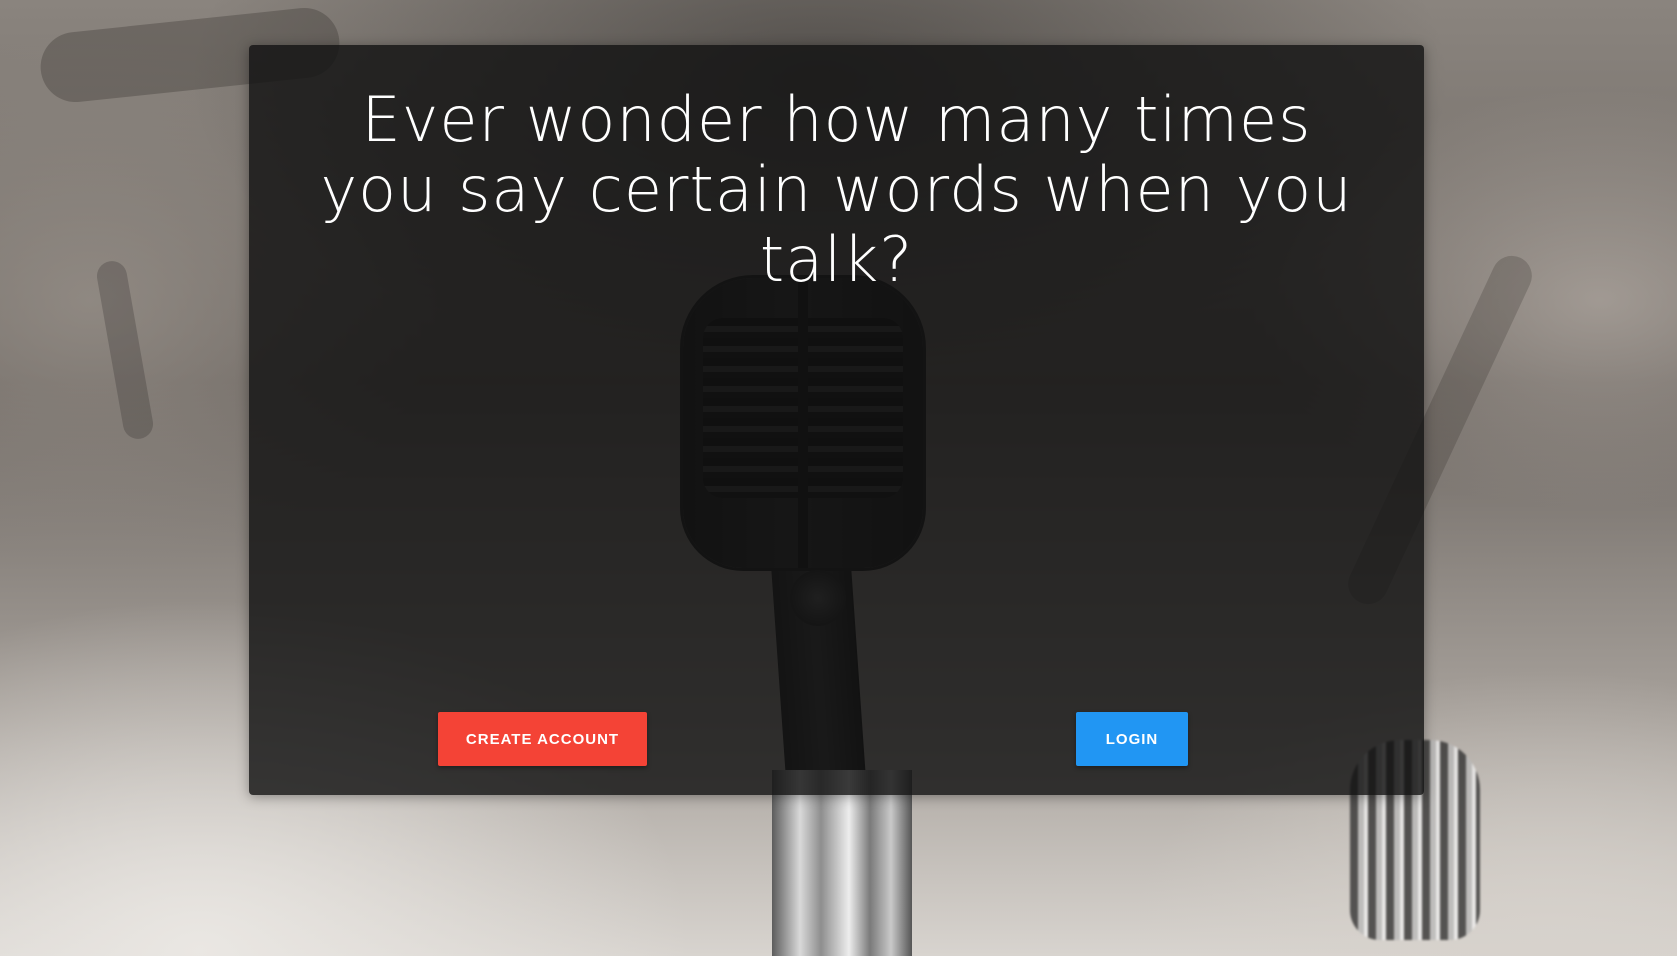  What do you see at coordinates (842, 863) in the screenshot?
I see `microphone-stand` at bounding box center [842, 863].